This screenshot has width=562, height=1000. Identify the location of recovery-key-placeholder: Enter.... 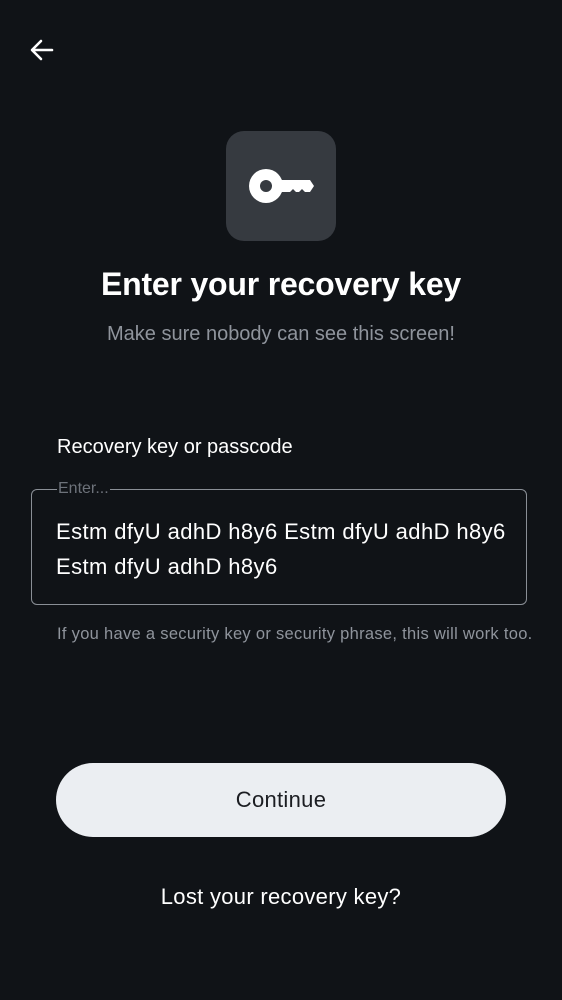
(83, 489).